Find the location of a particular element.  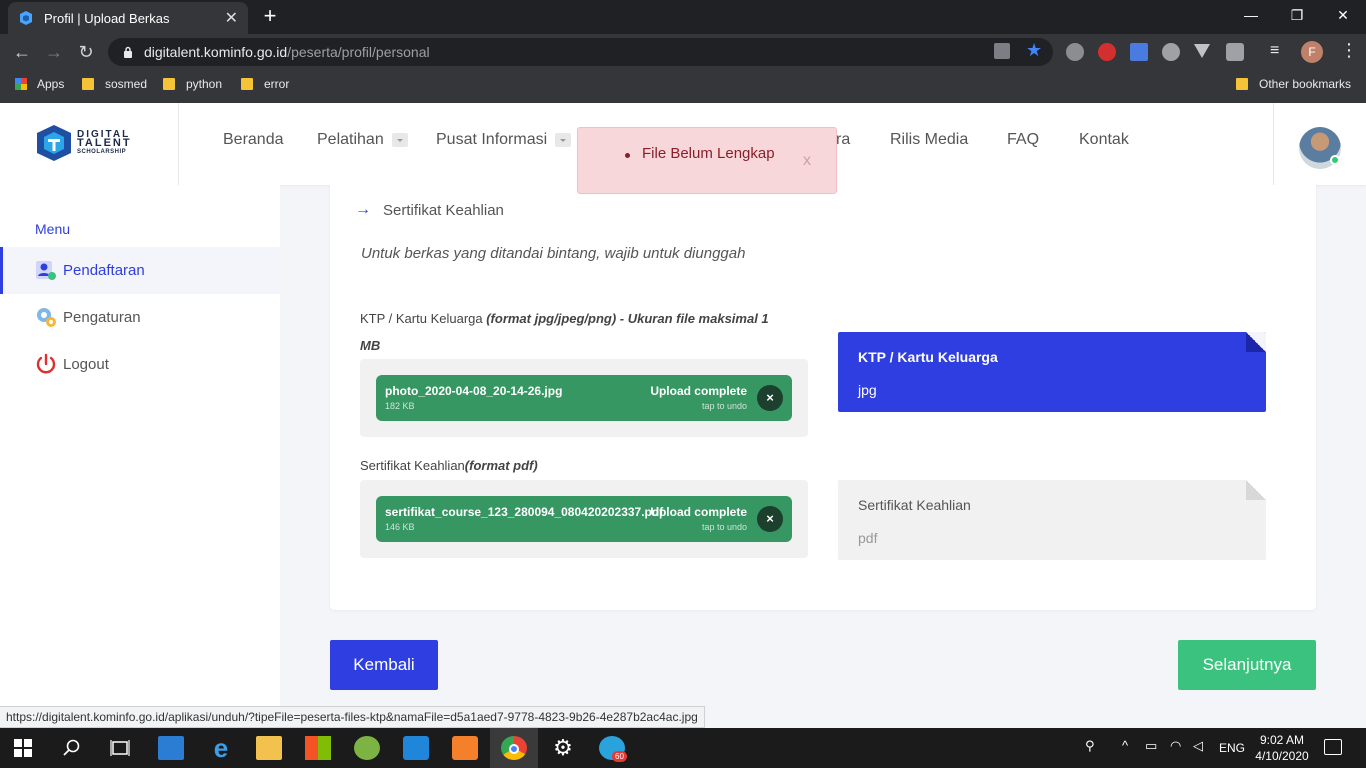

windows-start-icon is located at coordinates (23, 748).